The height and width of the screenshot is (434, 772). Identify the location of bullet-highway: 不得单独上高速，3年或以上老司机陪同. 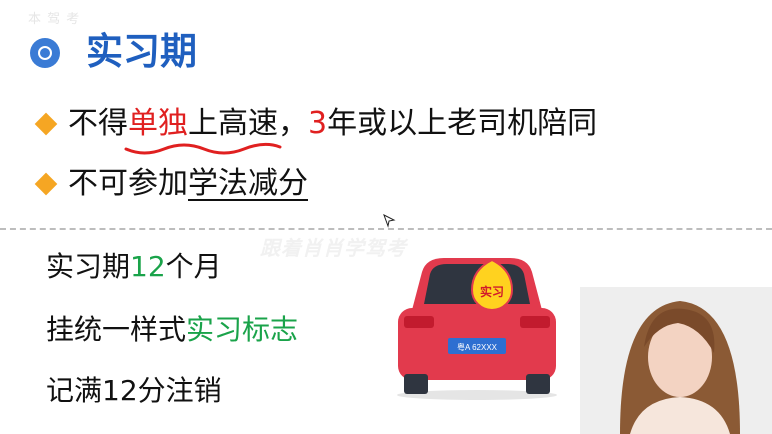
(316, 124).